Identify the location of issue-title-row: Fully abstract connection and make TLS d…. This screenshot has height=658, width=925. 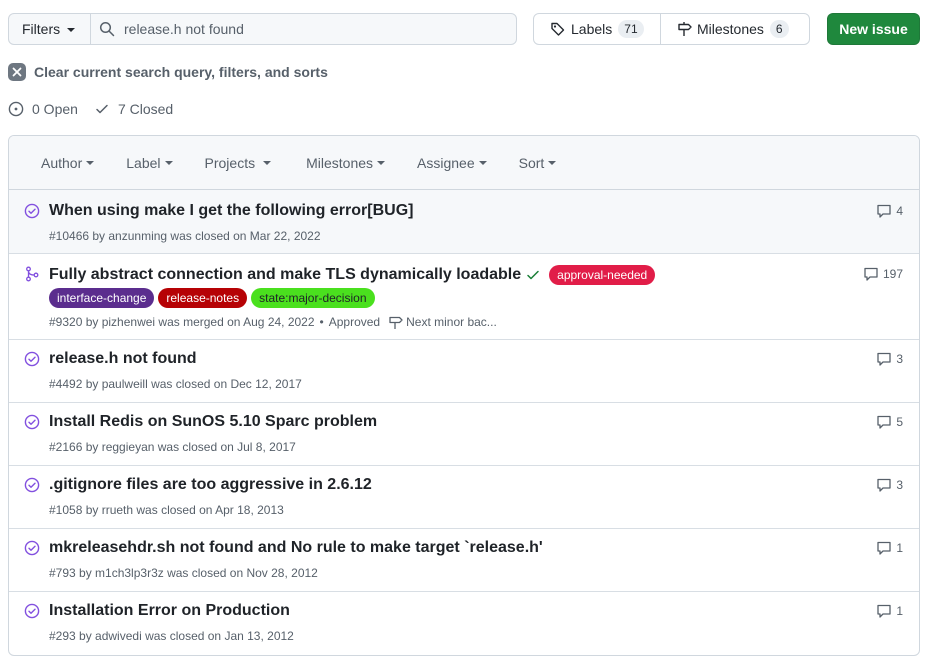
(354, 275).